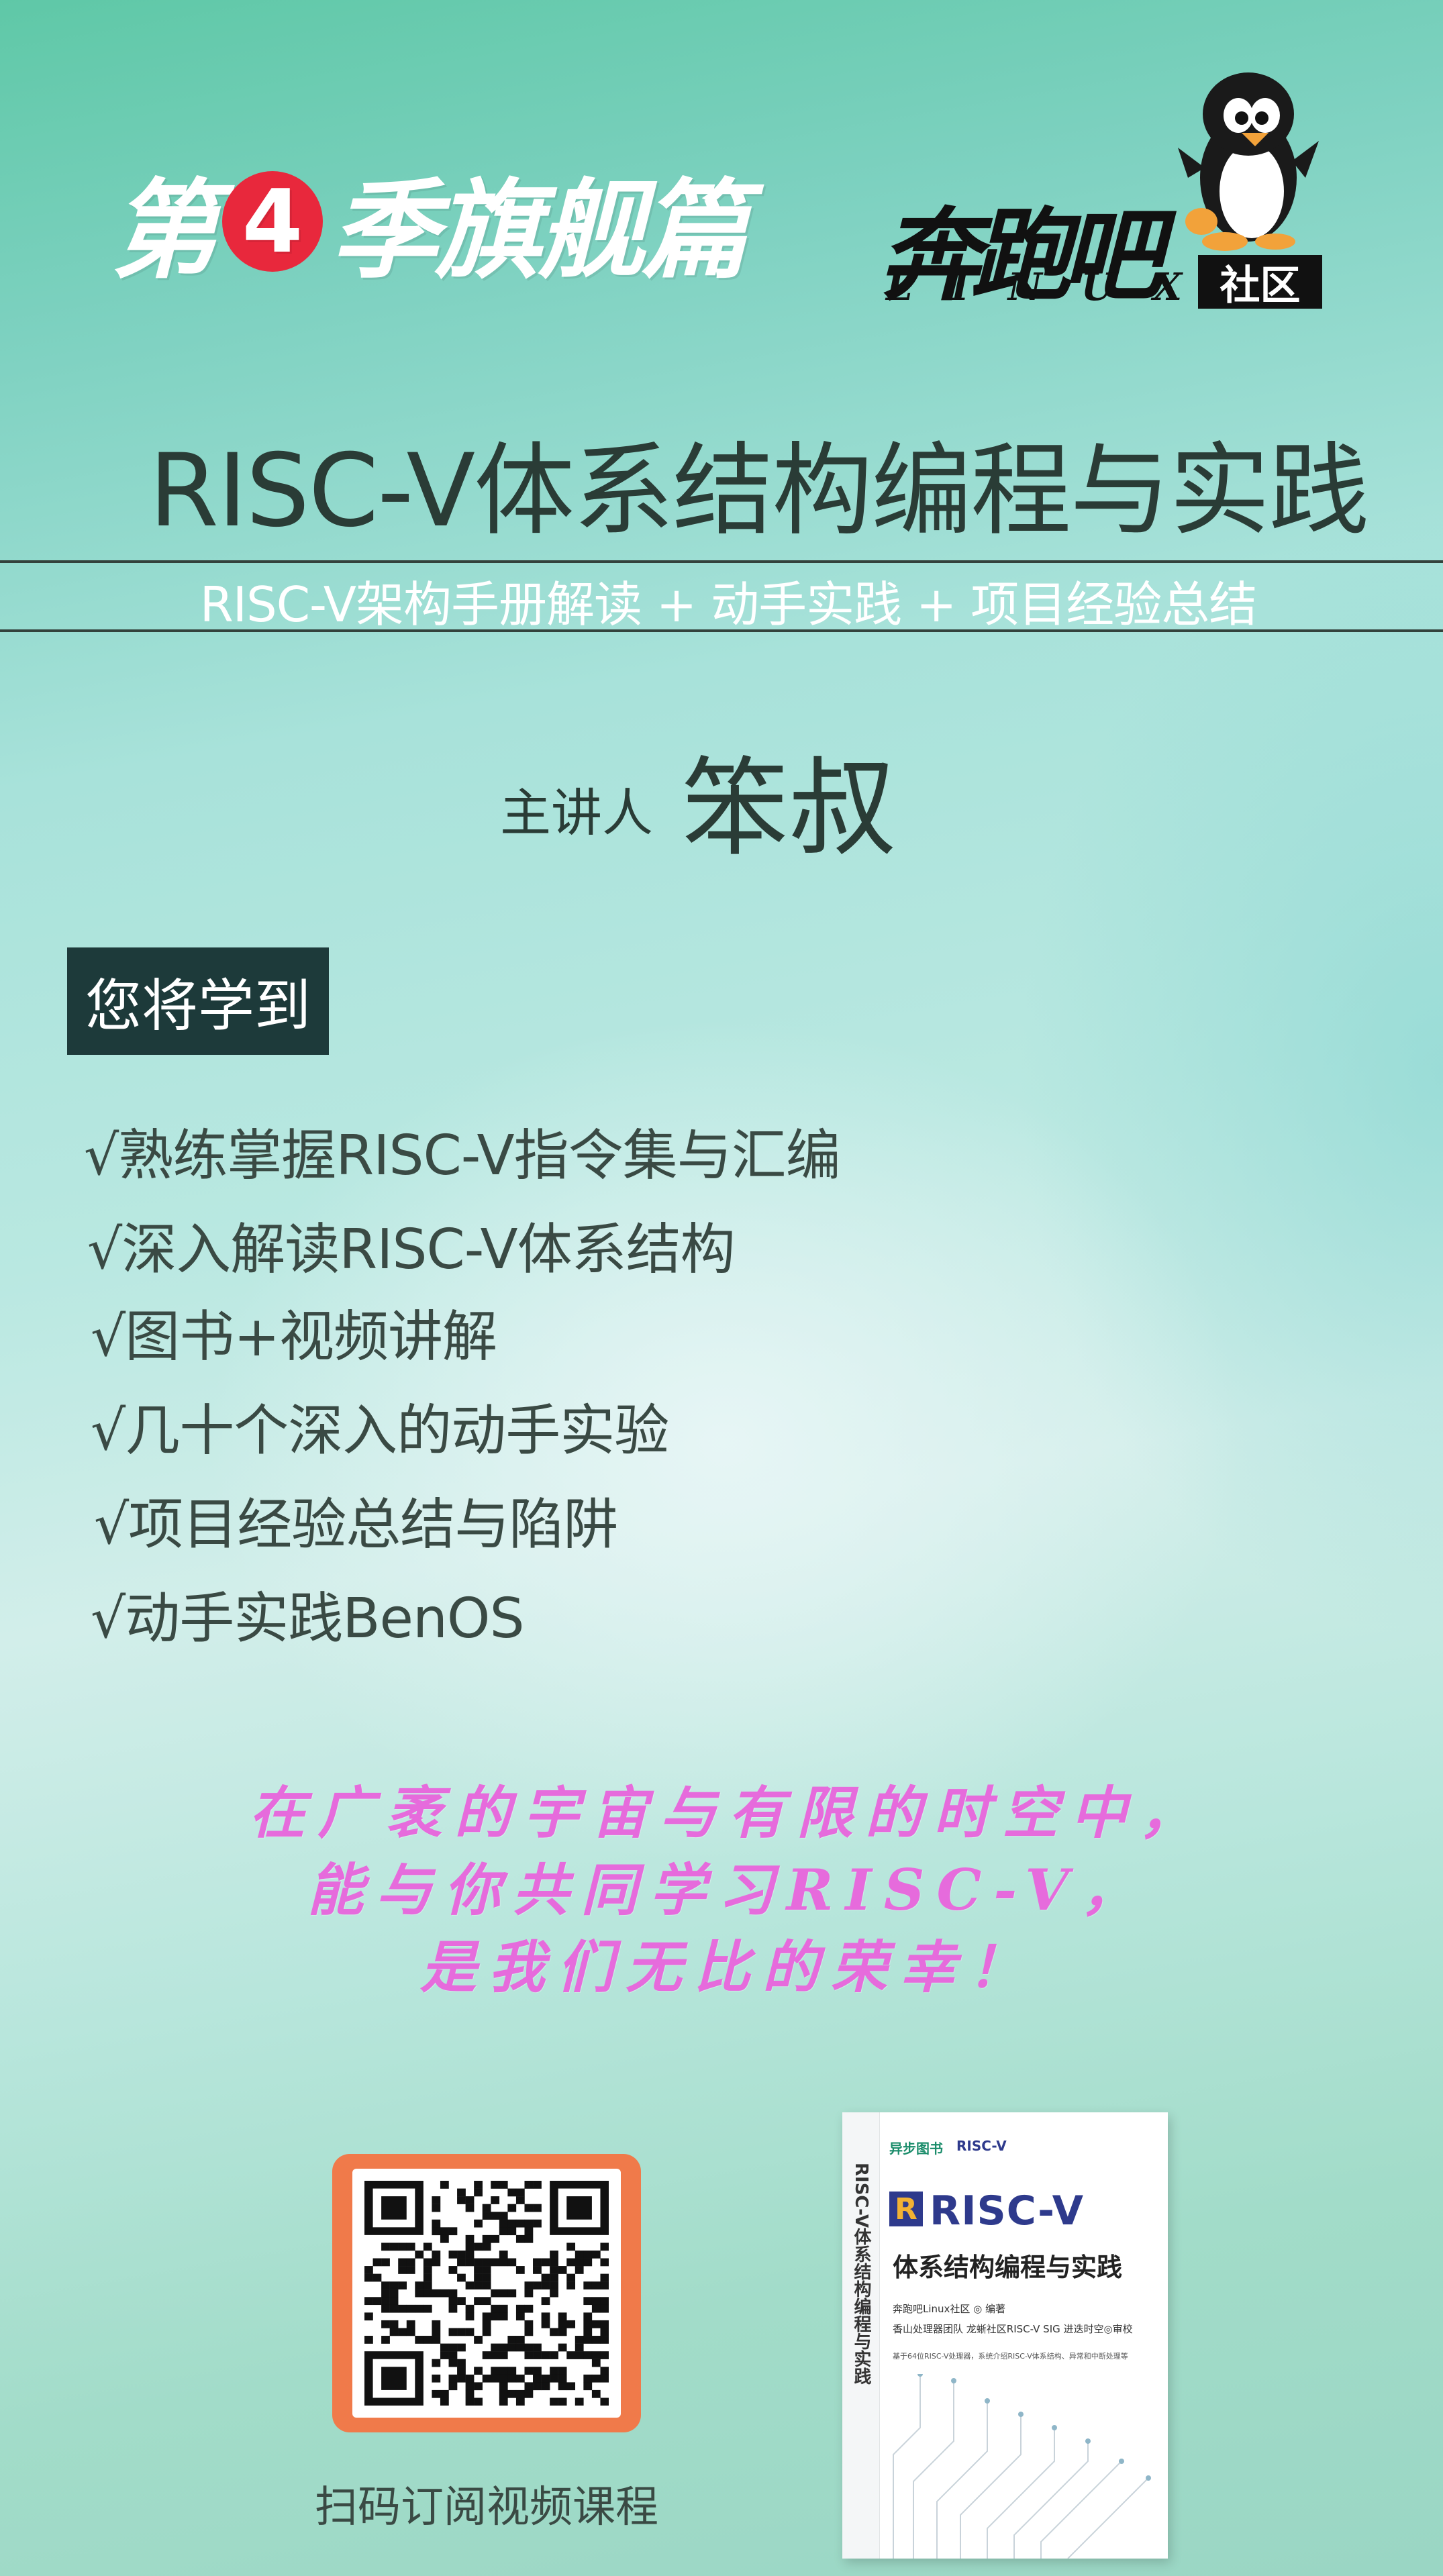 Image resolution: width=1443 pixels, height=2576 pixels. I want to click on community-logo: 奔跑吧 LINUX 社区, so click(1100, 187).